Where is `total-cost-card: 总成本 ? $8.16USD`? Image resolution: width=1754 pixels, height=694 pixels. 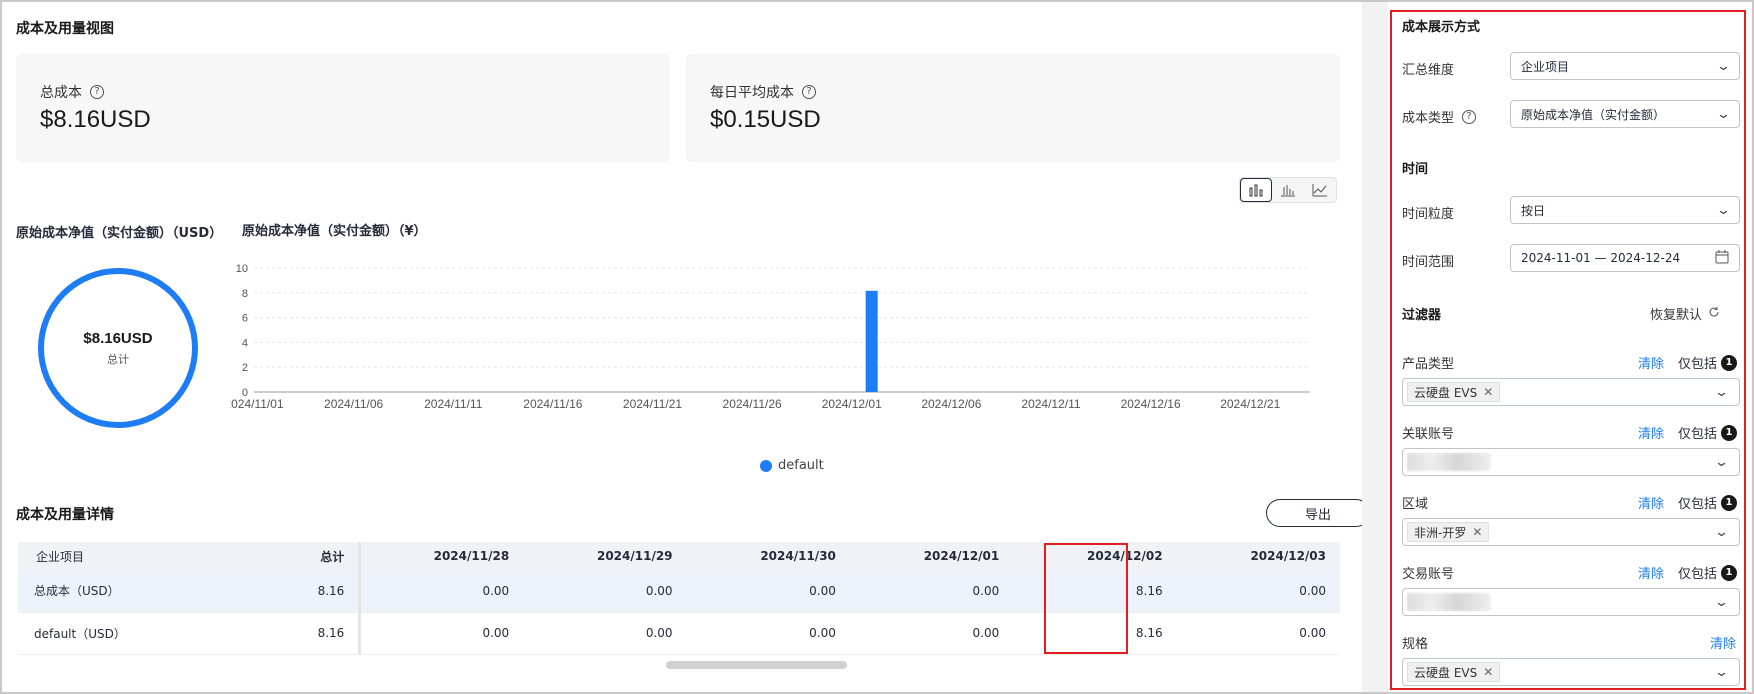 total-cost-card: 总成本 ? $8.16USD is located at coordinates (343, 108).